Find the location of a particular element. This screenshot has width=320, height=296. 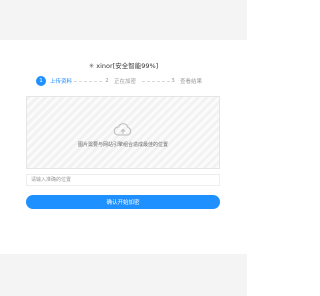

step-label: 上传资料 is located at coordinates (61, 82).